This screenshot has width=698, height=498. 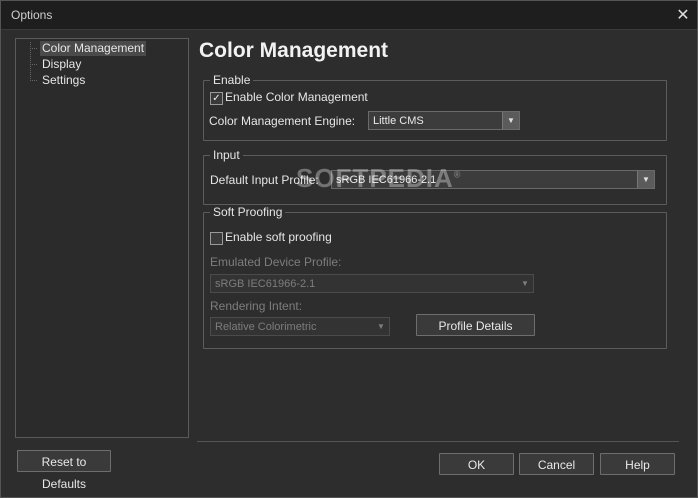 What do you see at coordinates (444, 120) in the screenshot?
I see `engine-select: Little CMS ▼` at bounding box center [444, 120].